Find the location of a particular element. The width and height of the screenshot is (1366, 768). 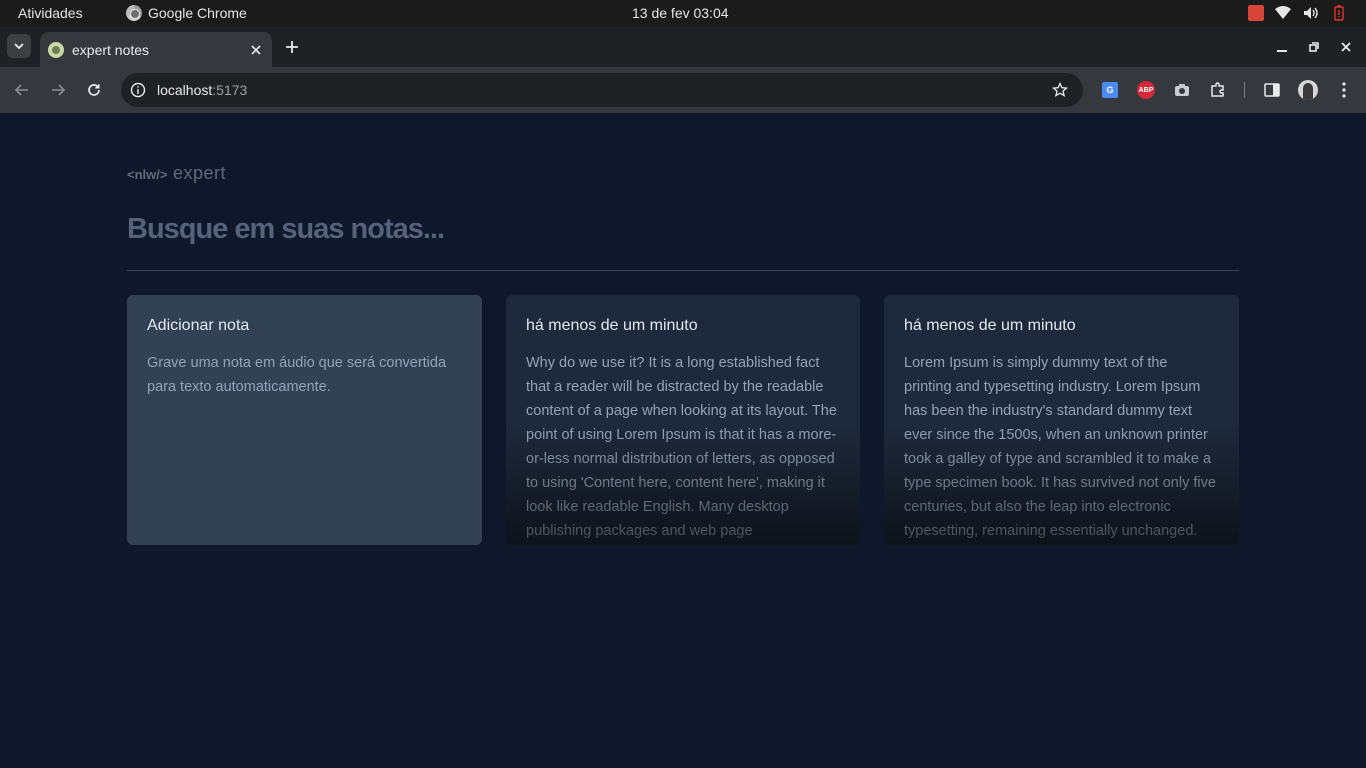

close-window-button is located at coordinates (1346, 47).